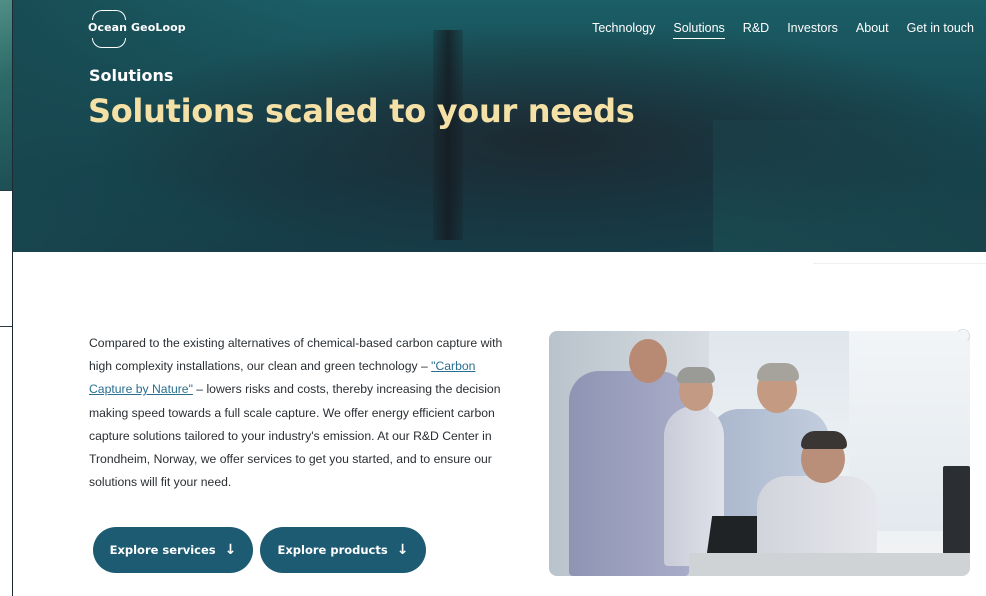 The height and width of the screenshot is (596, 986). What do you see at coordinates (162, 550) in the screenshot?
I see `explore-services-label: Explore services` at bounding box center [162, 550].